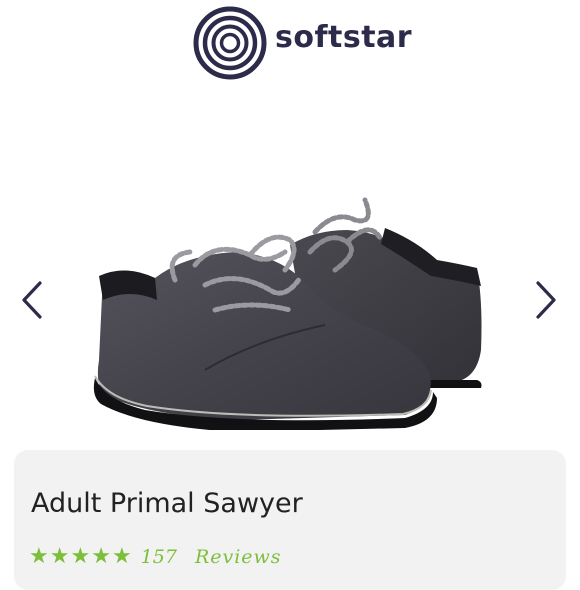 Image resolution: width=580 pixels, height=590 pixels. Describe the element at coordinates (230, 43) in the screenshot. I see `brand-logo-icon` at that location.